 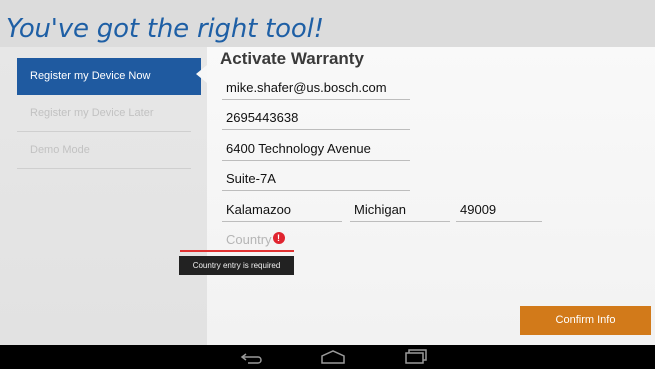 What do you see at coordinates (316, 150) in the screenshot?
I see `address-line1-field: 6400 Technology Avenue` at bounding box center [316, 150].